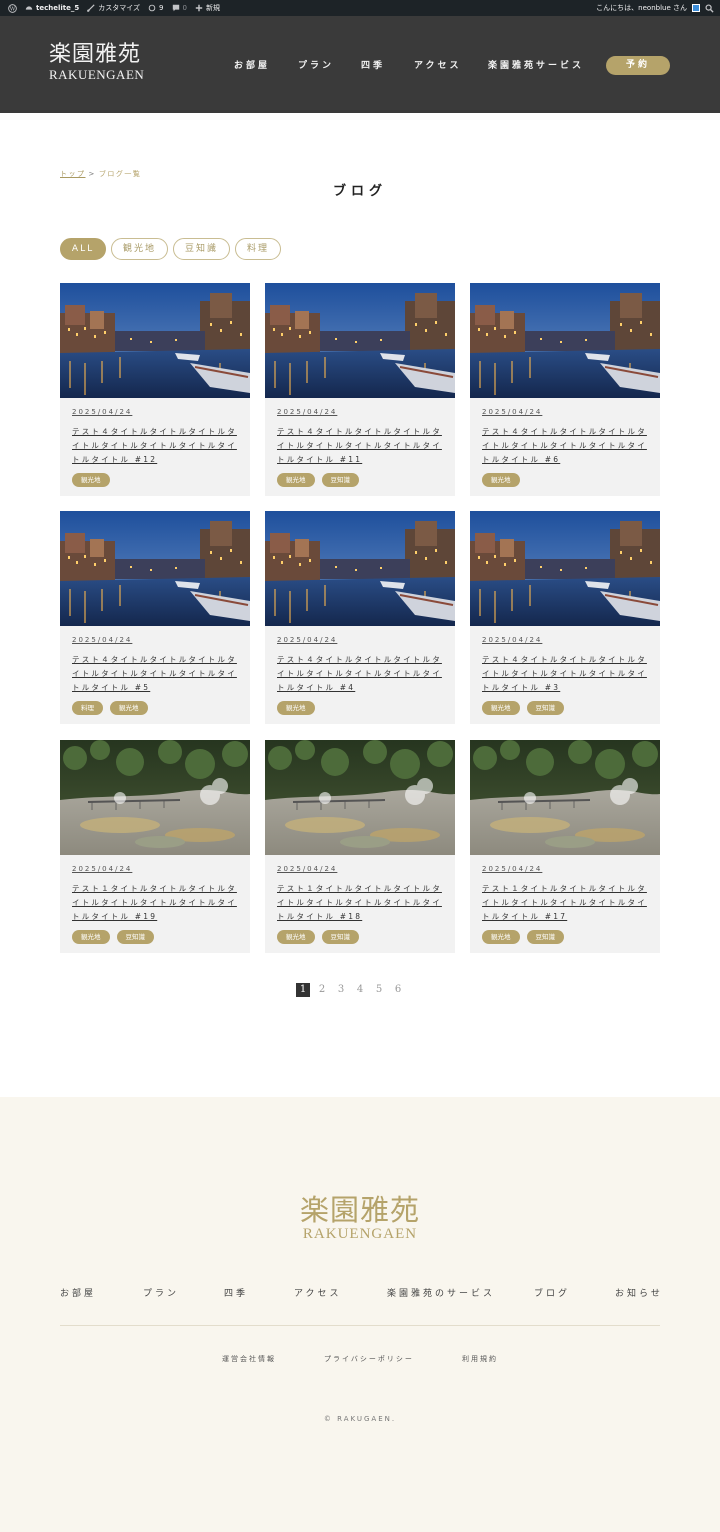  Describe the element at coordinates (316, 66) in the screenshot. I see `nav-plan: プラン` at that location.